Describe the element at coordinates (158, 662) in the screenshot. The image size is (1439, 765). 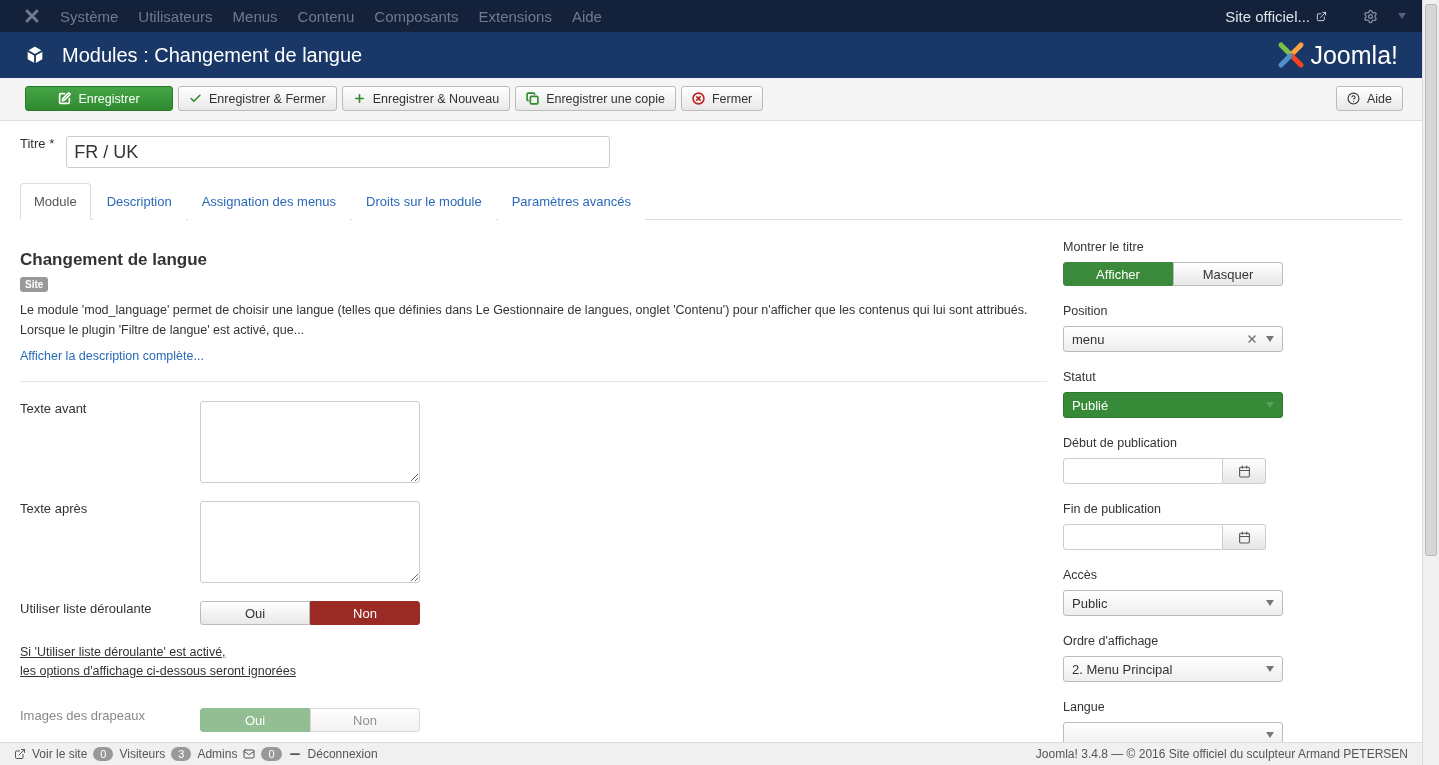
I see `note-text: Si 'Utiliser liste déroulante' est activé, les options d'affichage ci-dessous seront ignorées` at that location.